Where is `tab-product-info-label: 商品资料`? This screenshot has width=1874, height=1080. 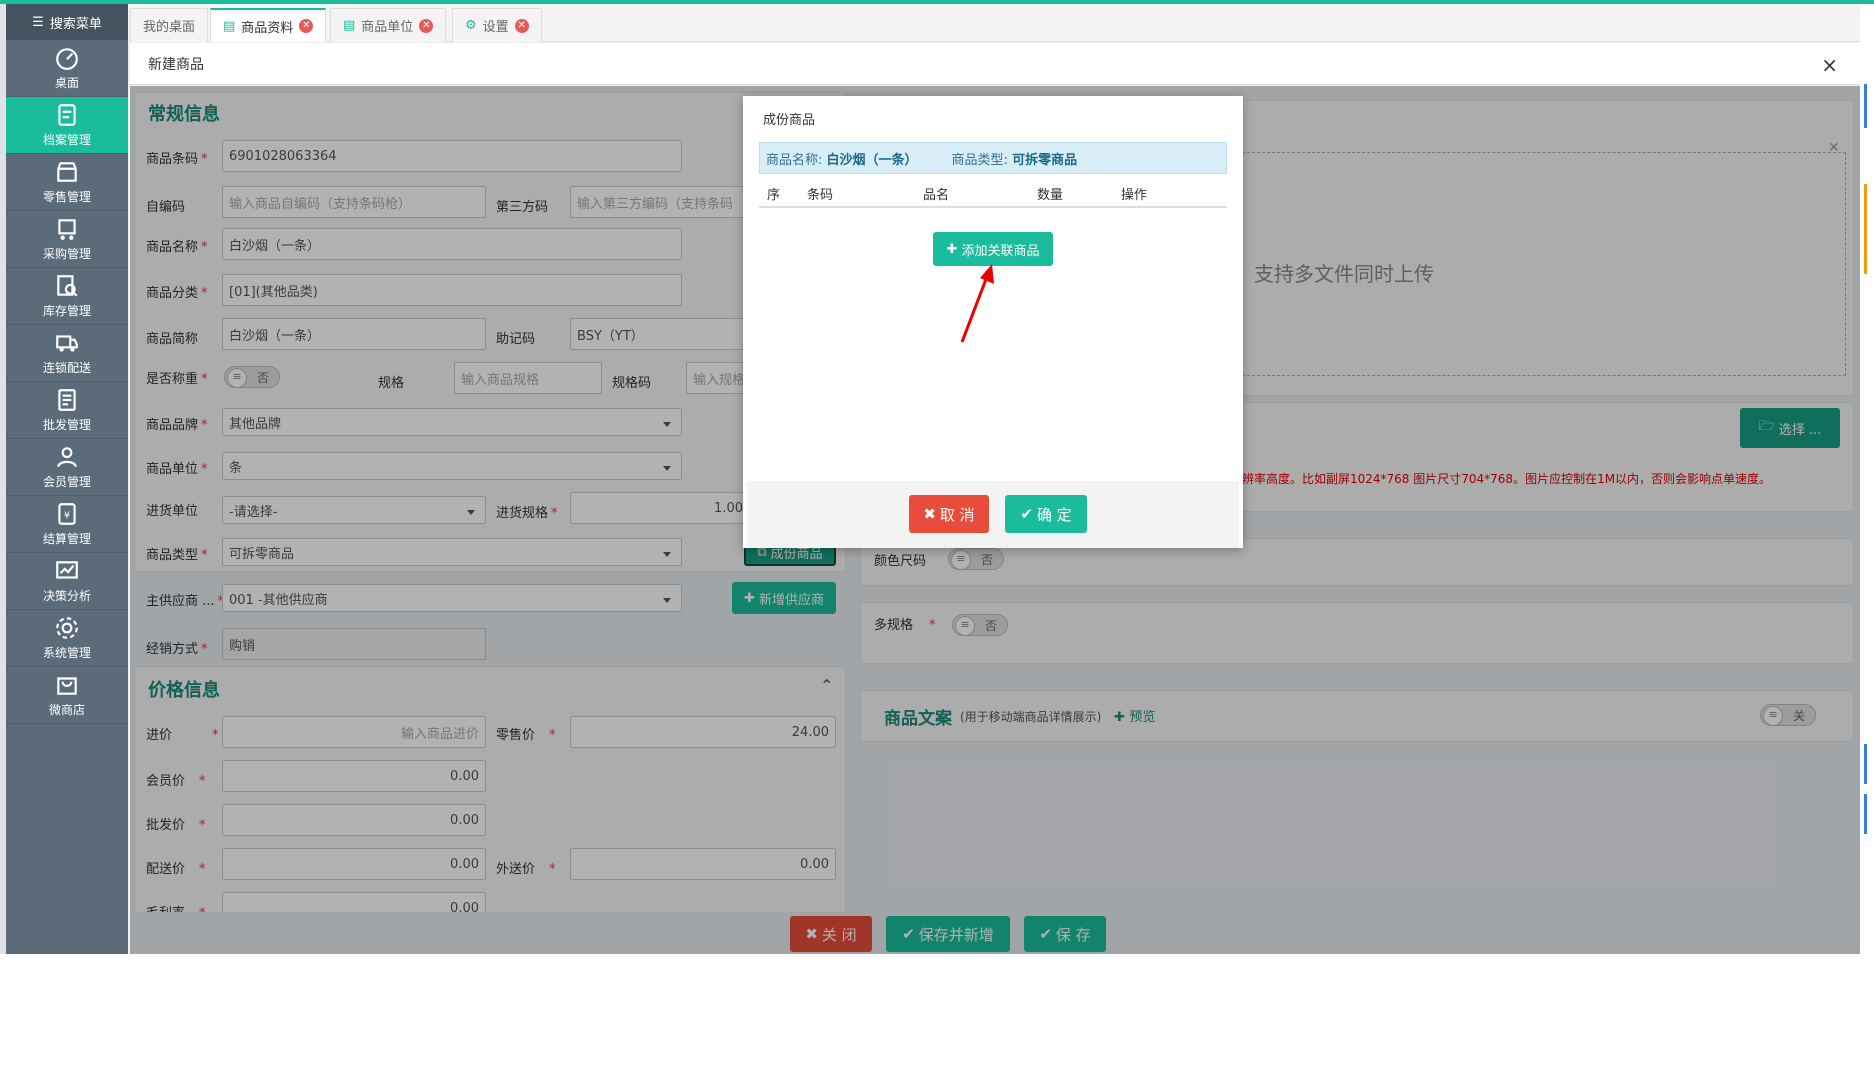 tab-product-info-label: 商品资料 is located at coordinates (267, 28).